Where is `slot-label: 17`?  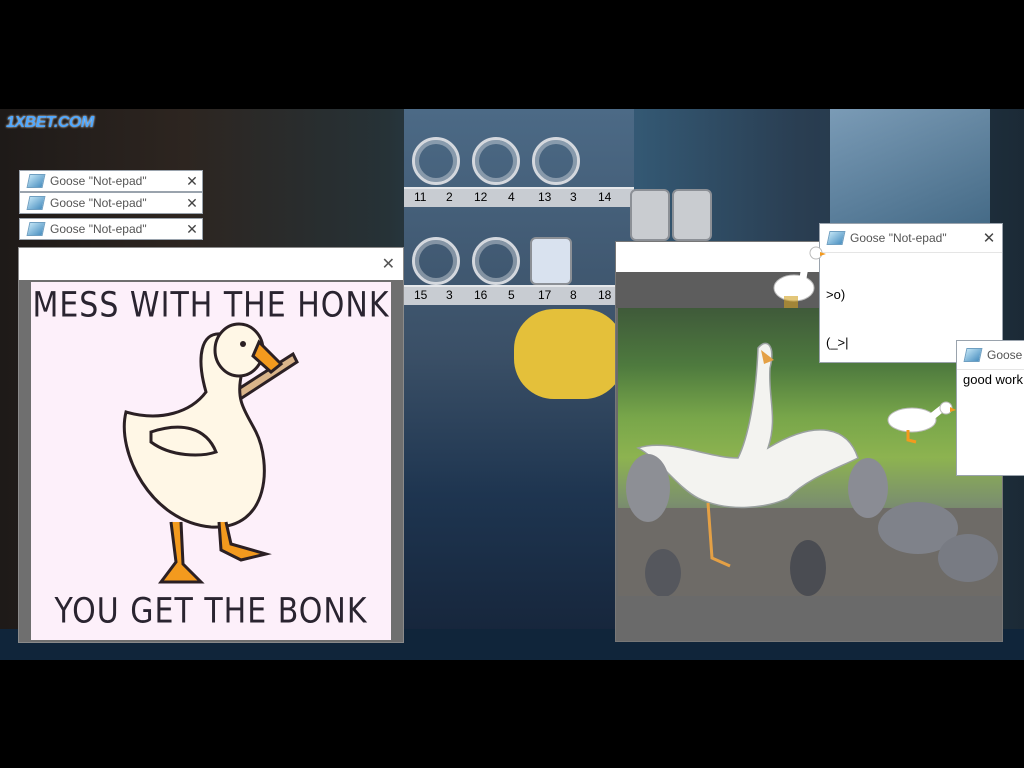
slot-label: 17 is located at coordinates (545, 295).